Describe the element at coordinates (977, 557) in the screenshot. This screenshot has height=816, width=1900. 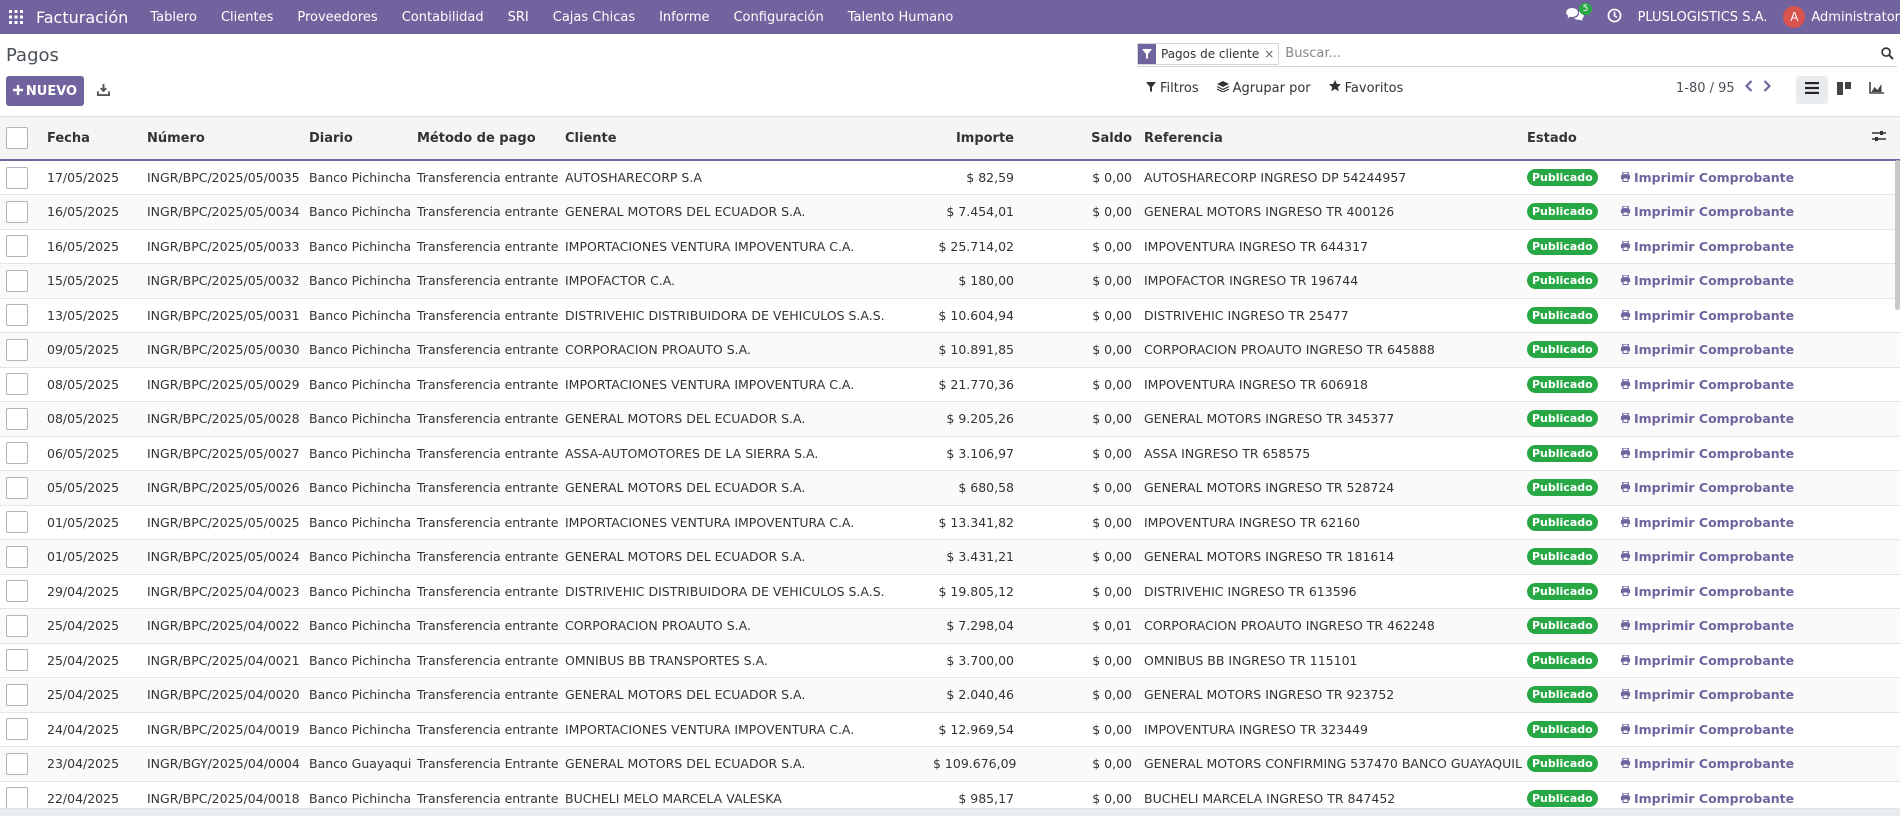
I see `cell-importe: $ 3.431,21` at that location.